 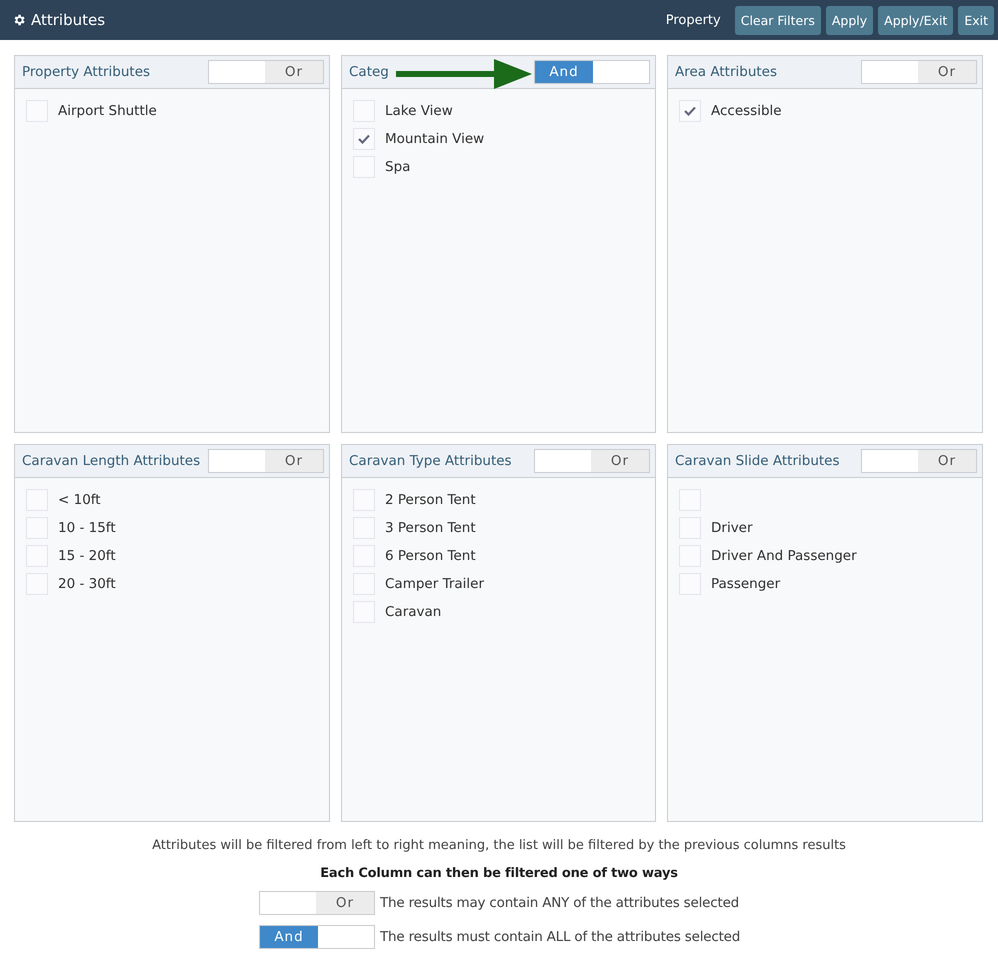 I want to click on attribute-label: Caravan, so click(x=413, y=612).